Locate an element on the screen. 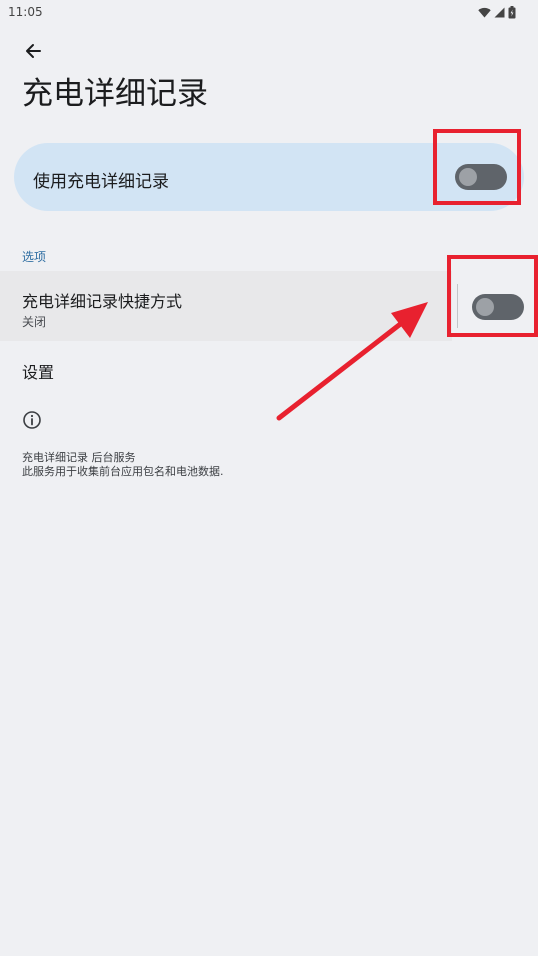 The width and height of the screenshot is (538, 956). info-icon is located at coordinates (32, 420).